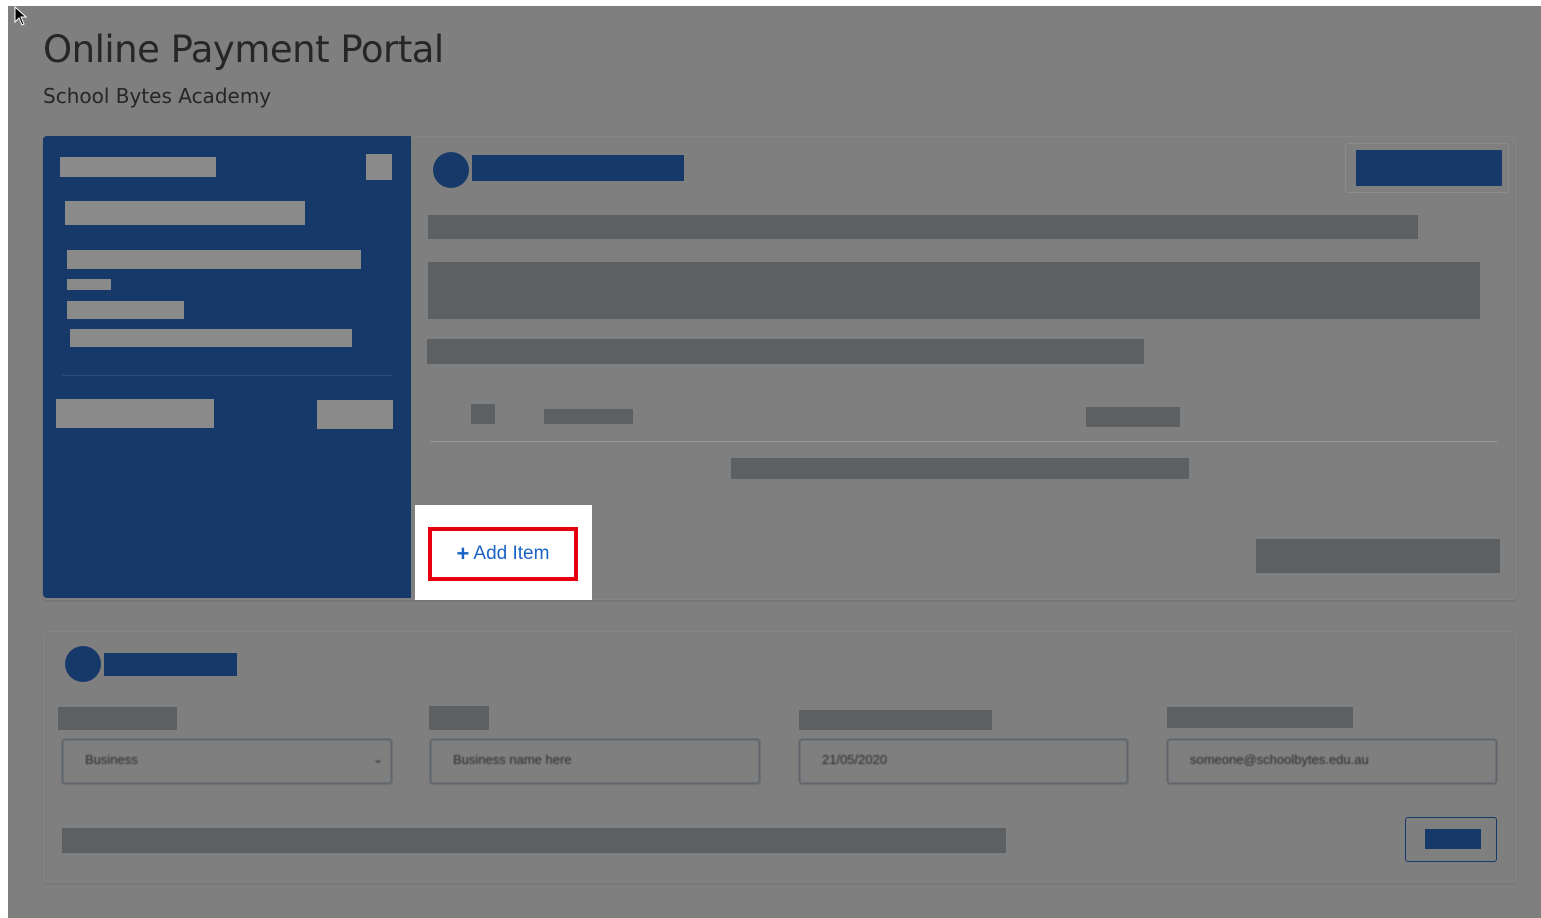 Image resolution: width=1541 pixels, height=918 pixels. I want to click on submit-button, so click(1451, 839).